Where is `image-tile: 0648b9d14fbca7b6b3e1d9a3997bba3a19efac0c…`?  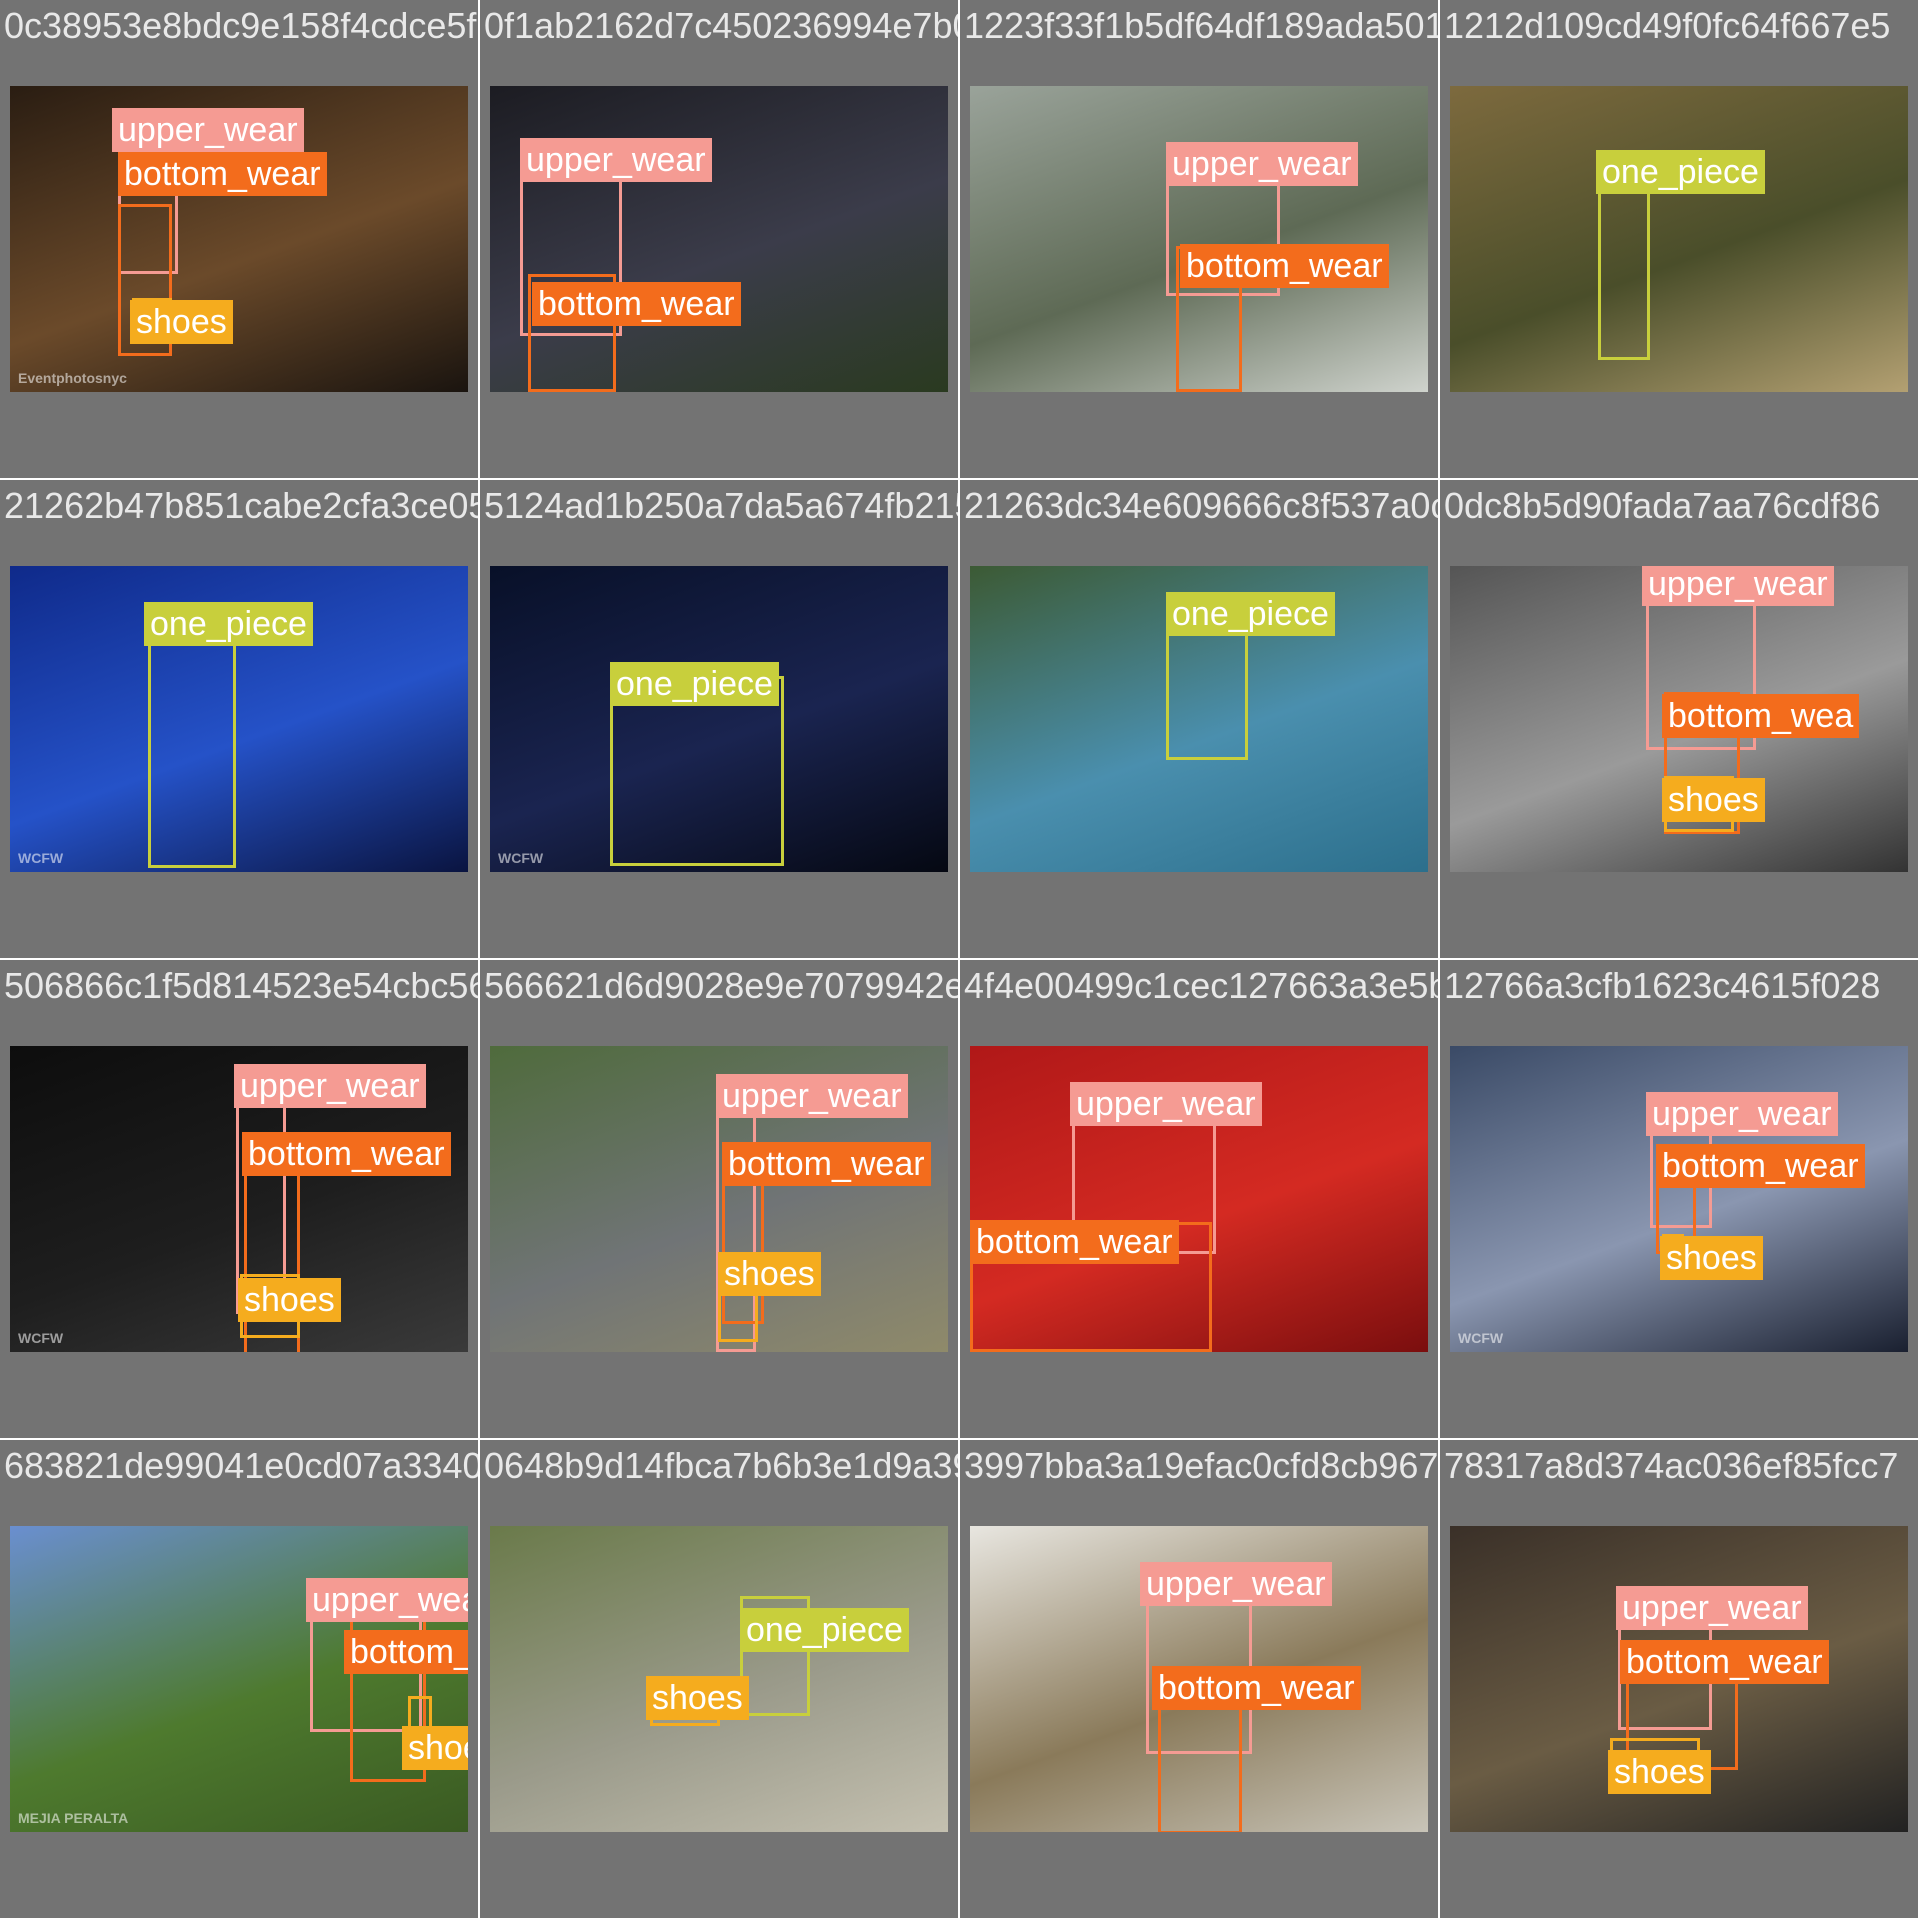
image-tile: 0648b9d14fbca7b6b3e1d9a3997bba3a19efac0c… is located at coordinates (719, 1679).